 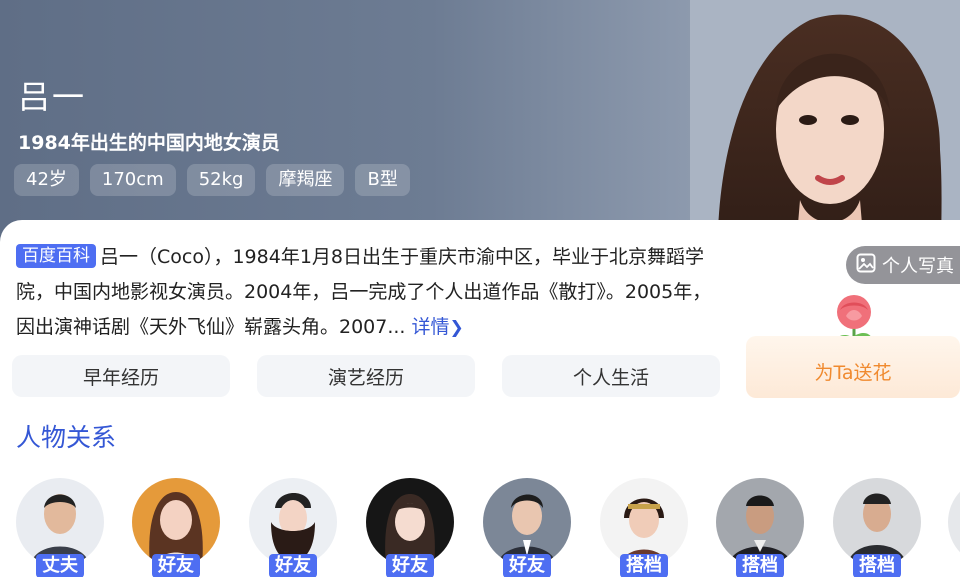 What do you see at coordinates (221, 180) in the screenshot?
I see `weight-tag: 52kg` at bounding box center [221, 180].